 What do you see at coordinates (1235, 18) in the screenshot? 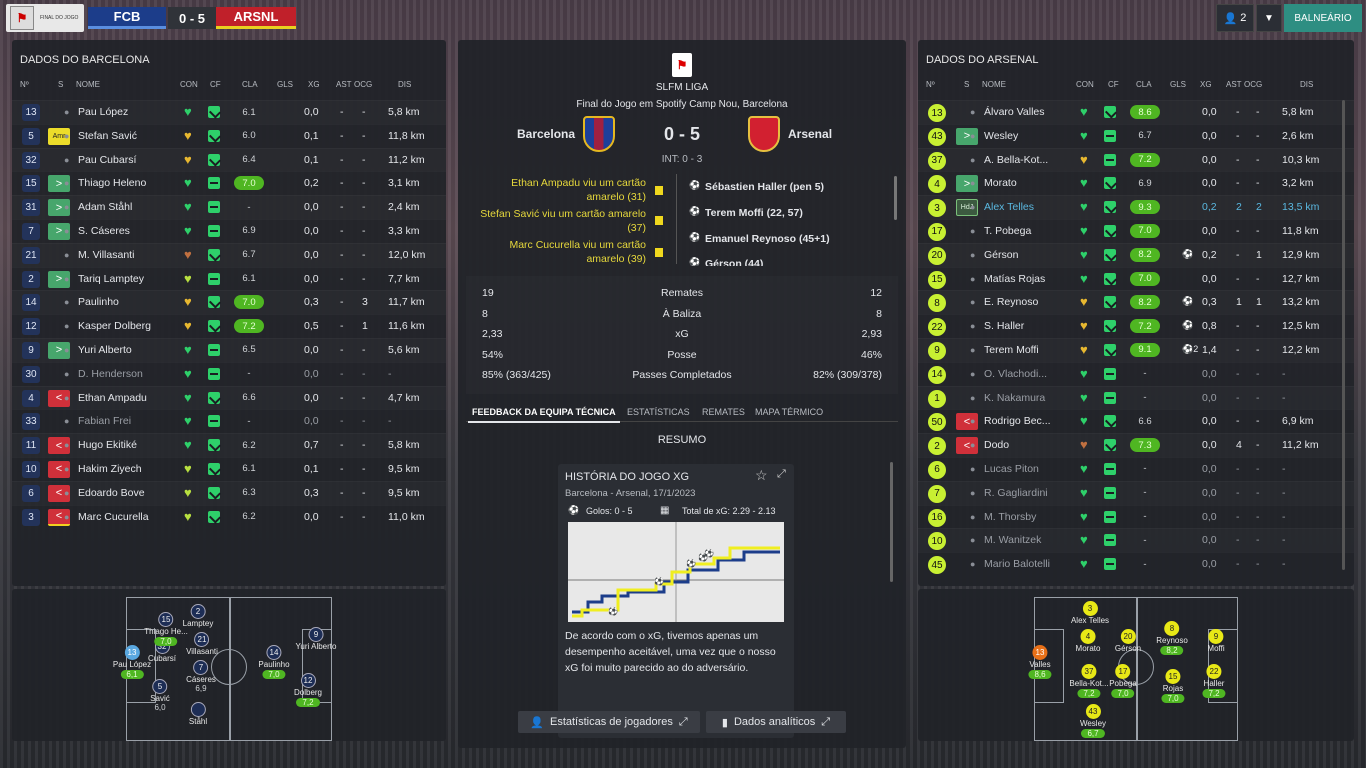
I see `users-button: 👤 2` at bounding box center [1235, 18].